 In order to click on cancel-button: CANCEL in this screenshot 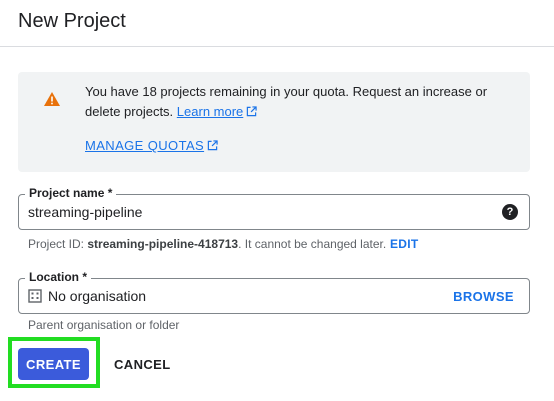, I will do `click(142, 364)`.